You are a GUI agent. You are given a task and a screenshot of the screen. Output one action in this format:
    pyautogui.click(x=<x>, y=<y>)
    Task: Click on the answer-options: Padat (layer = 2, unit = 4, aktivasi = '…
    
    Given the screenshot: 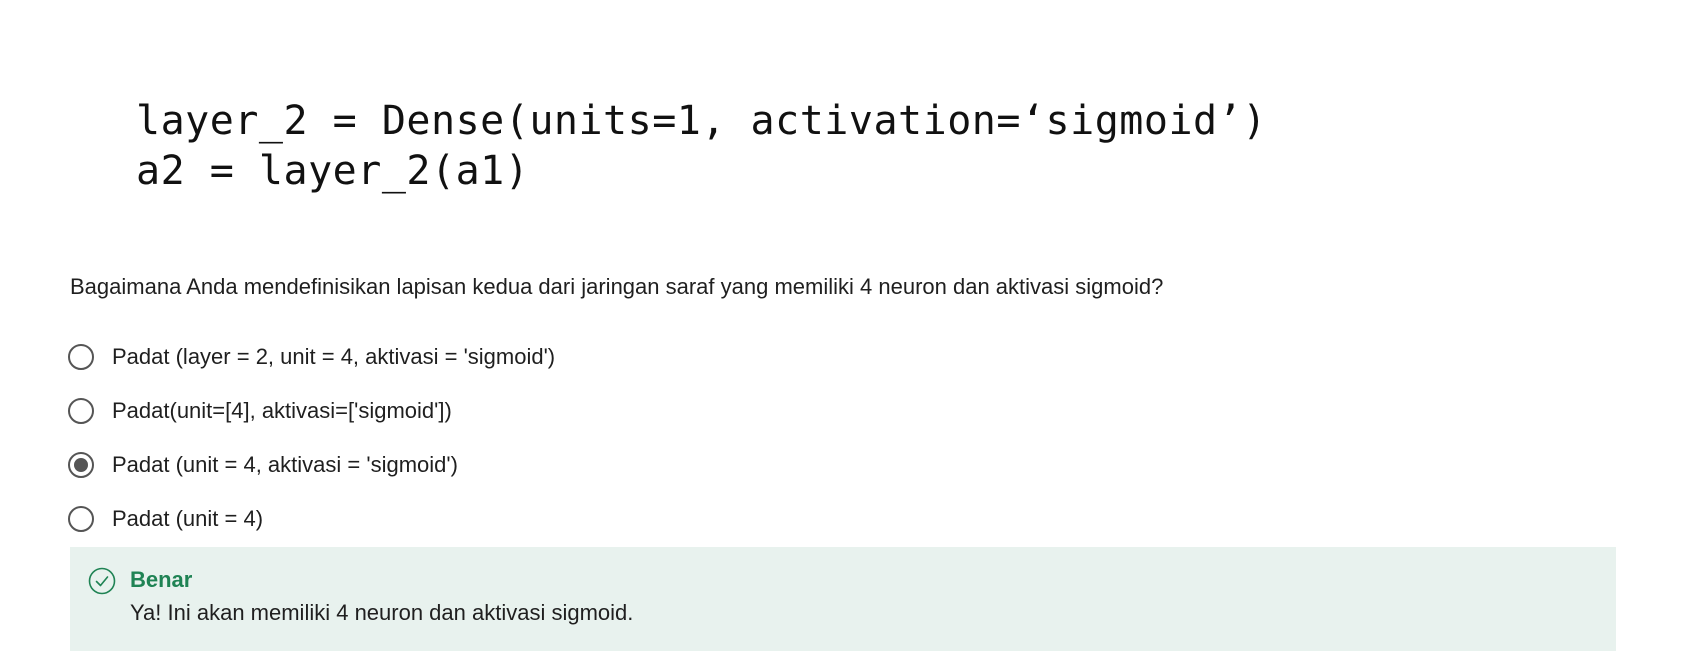 What is the action you would take?
    pyautogui.click(x=311, y=438)
    